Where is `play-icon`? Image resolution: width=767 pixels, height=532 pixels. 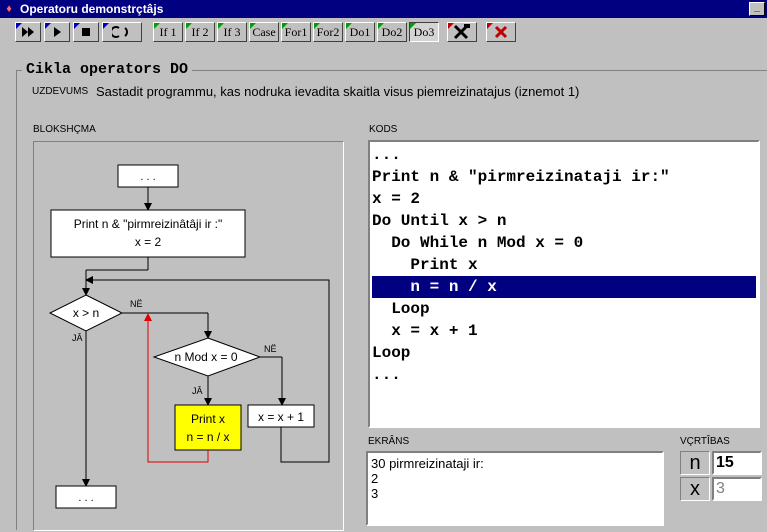
play-icon is located at coordinates (57, 32).